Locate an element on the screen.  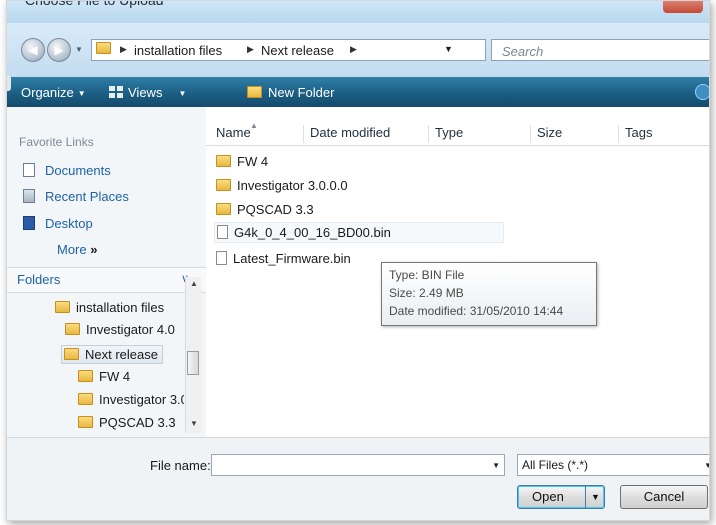
favorite-links-header: Favorite Links is located at coordinates (56, 142).